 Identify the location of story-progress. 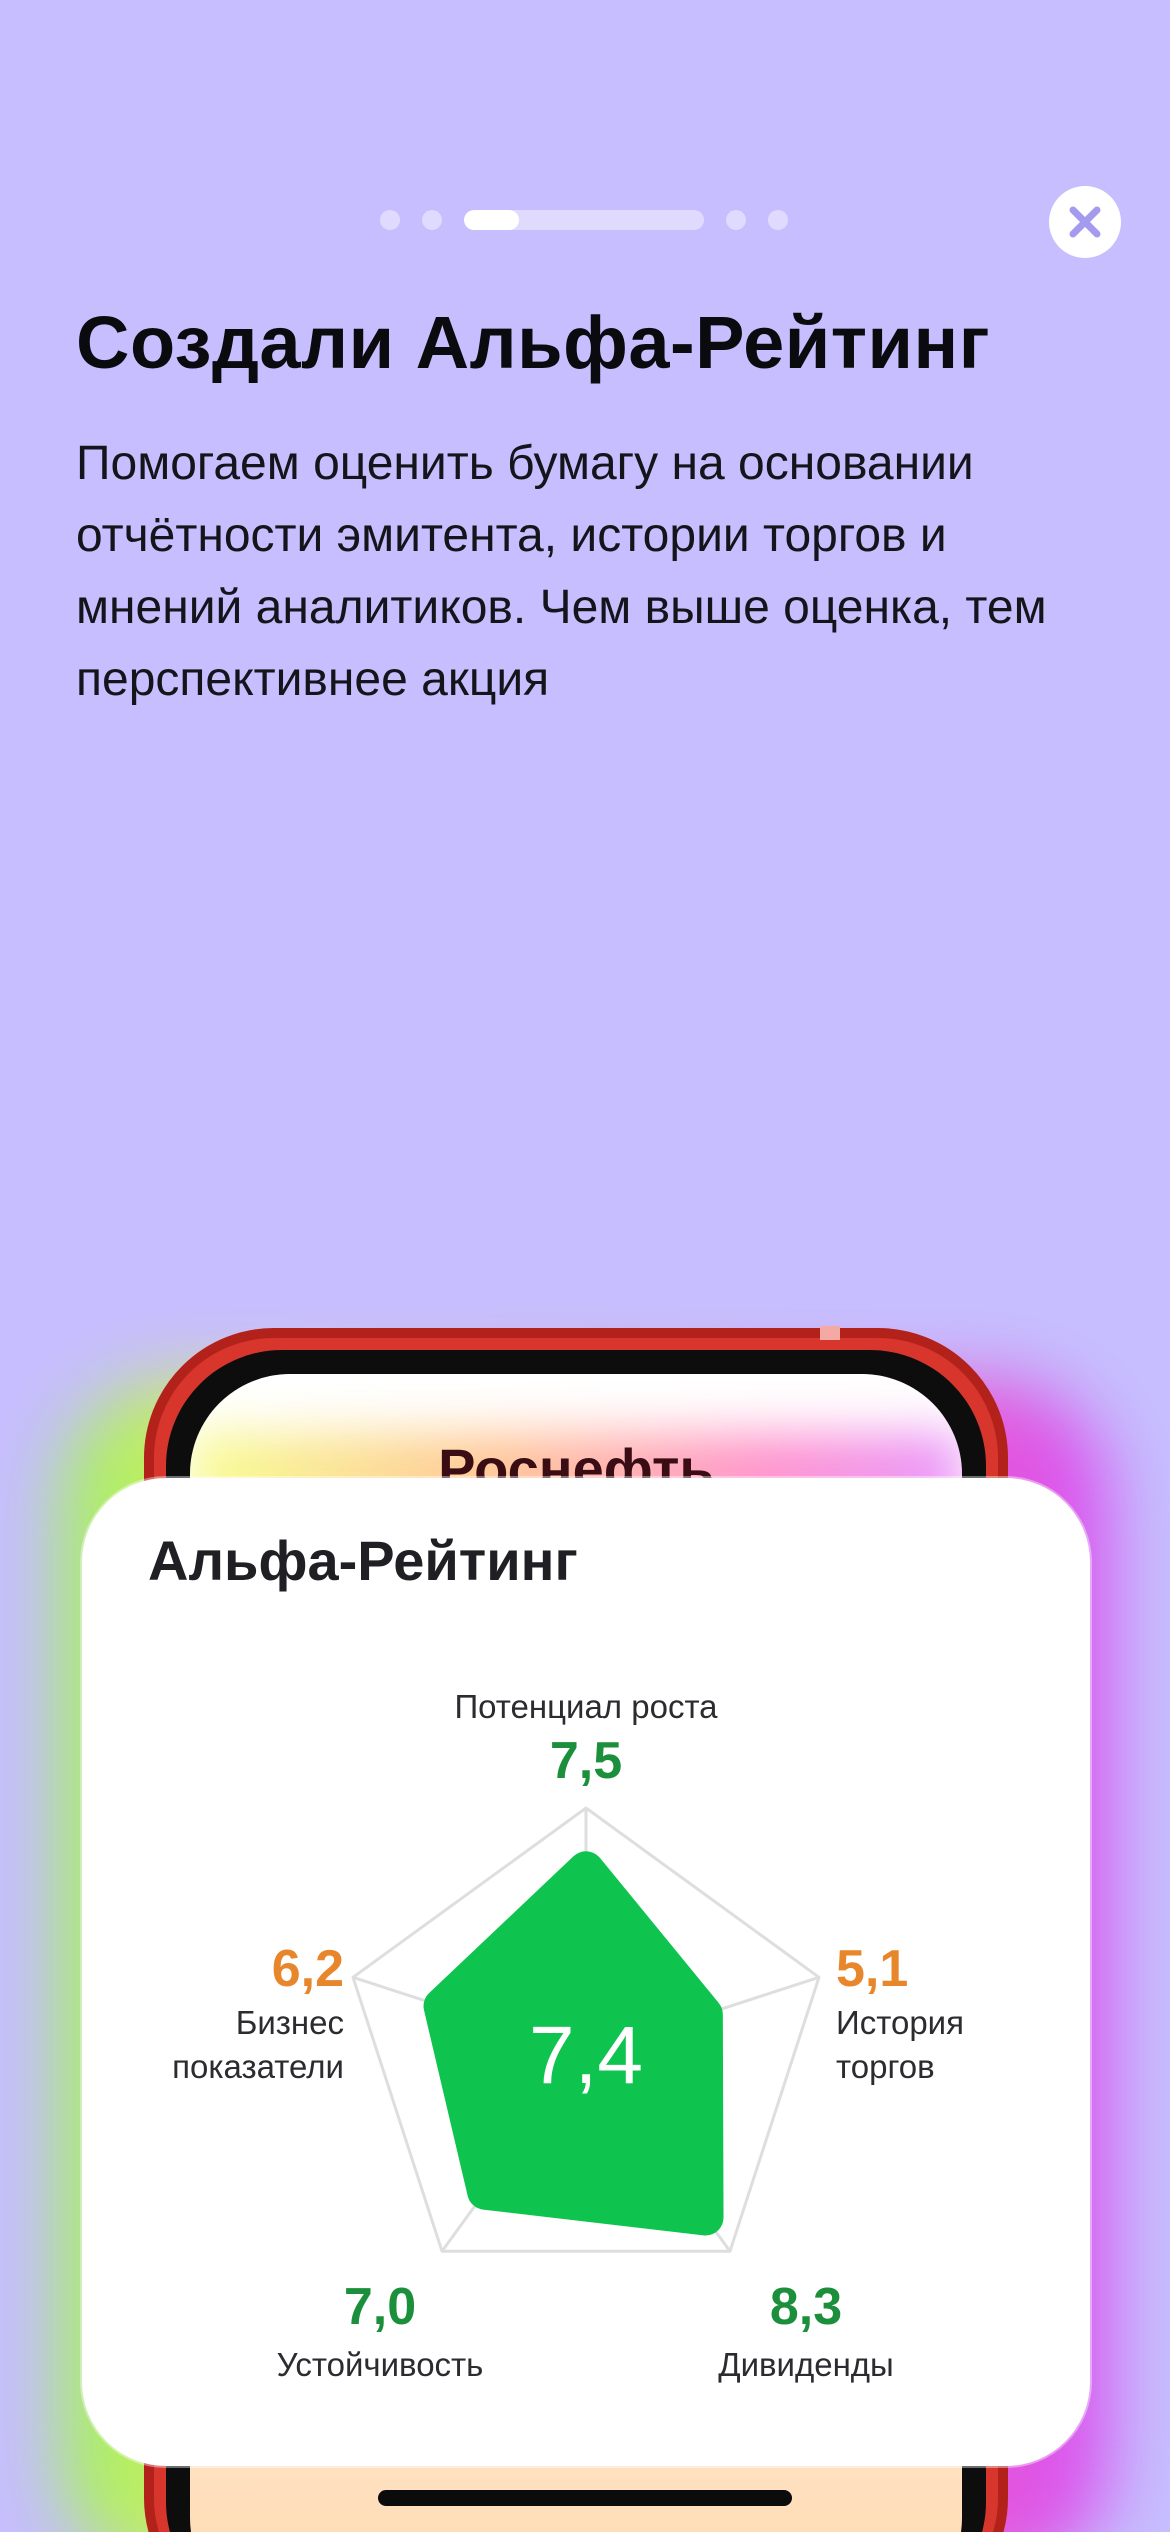
(584, 220).